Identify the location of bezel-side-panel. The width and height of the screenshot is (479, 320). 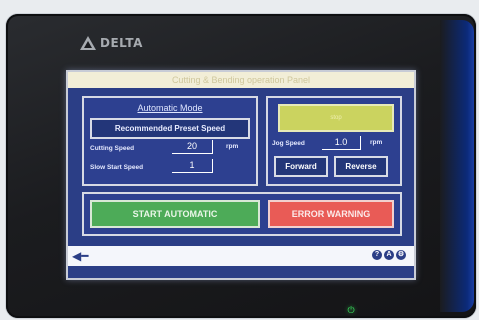
(457, 166).